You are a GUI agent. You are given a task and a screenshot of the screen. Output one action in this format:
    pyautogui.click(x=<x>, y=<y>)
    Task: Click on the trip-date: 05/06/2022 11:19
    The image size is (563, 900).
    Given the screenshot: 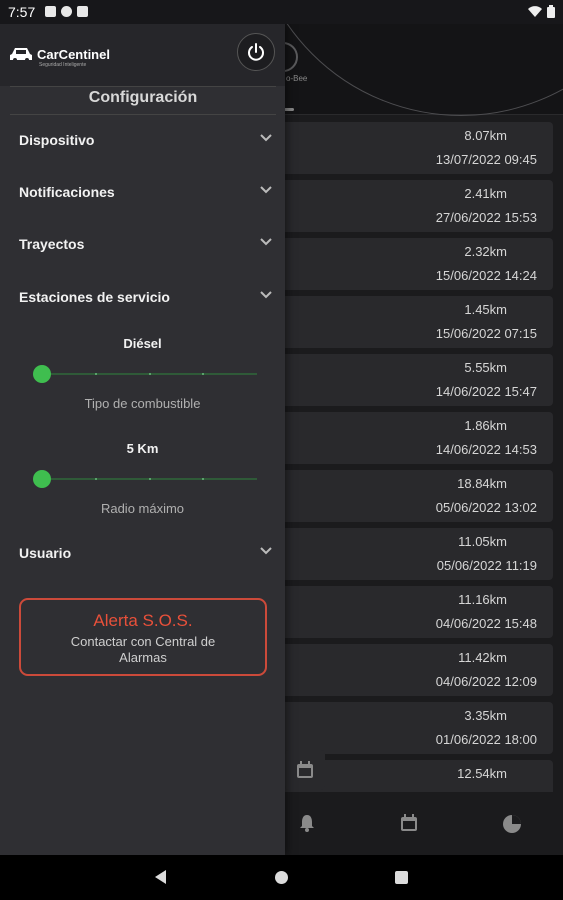 What is the action you would take?
    pyautogui.click(x=486, y=565)
    